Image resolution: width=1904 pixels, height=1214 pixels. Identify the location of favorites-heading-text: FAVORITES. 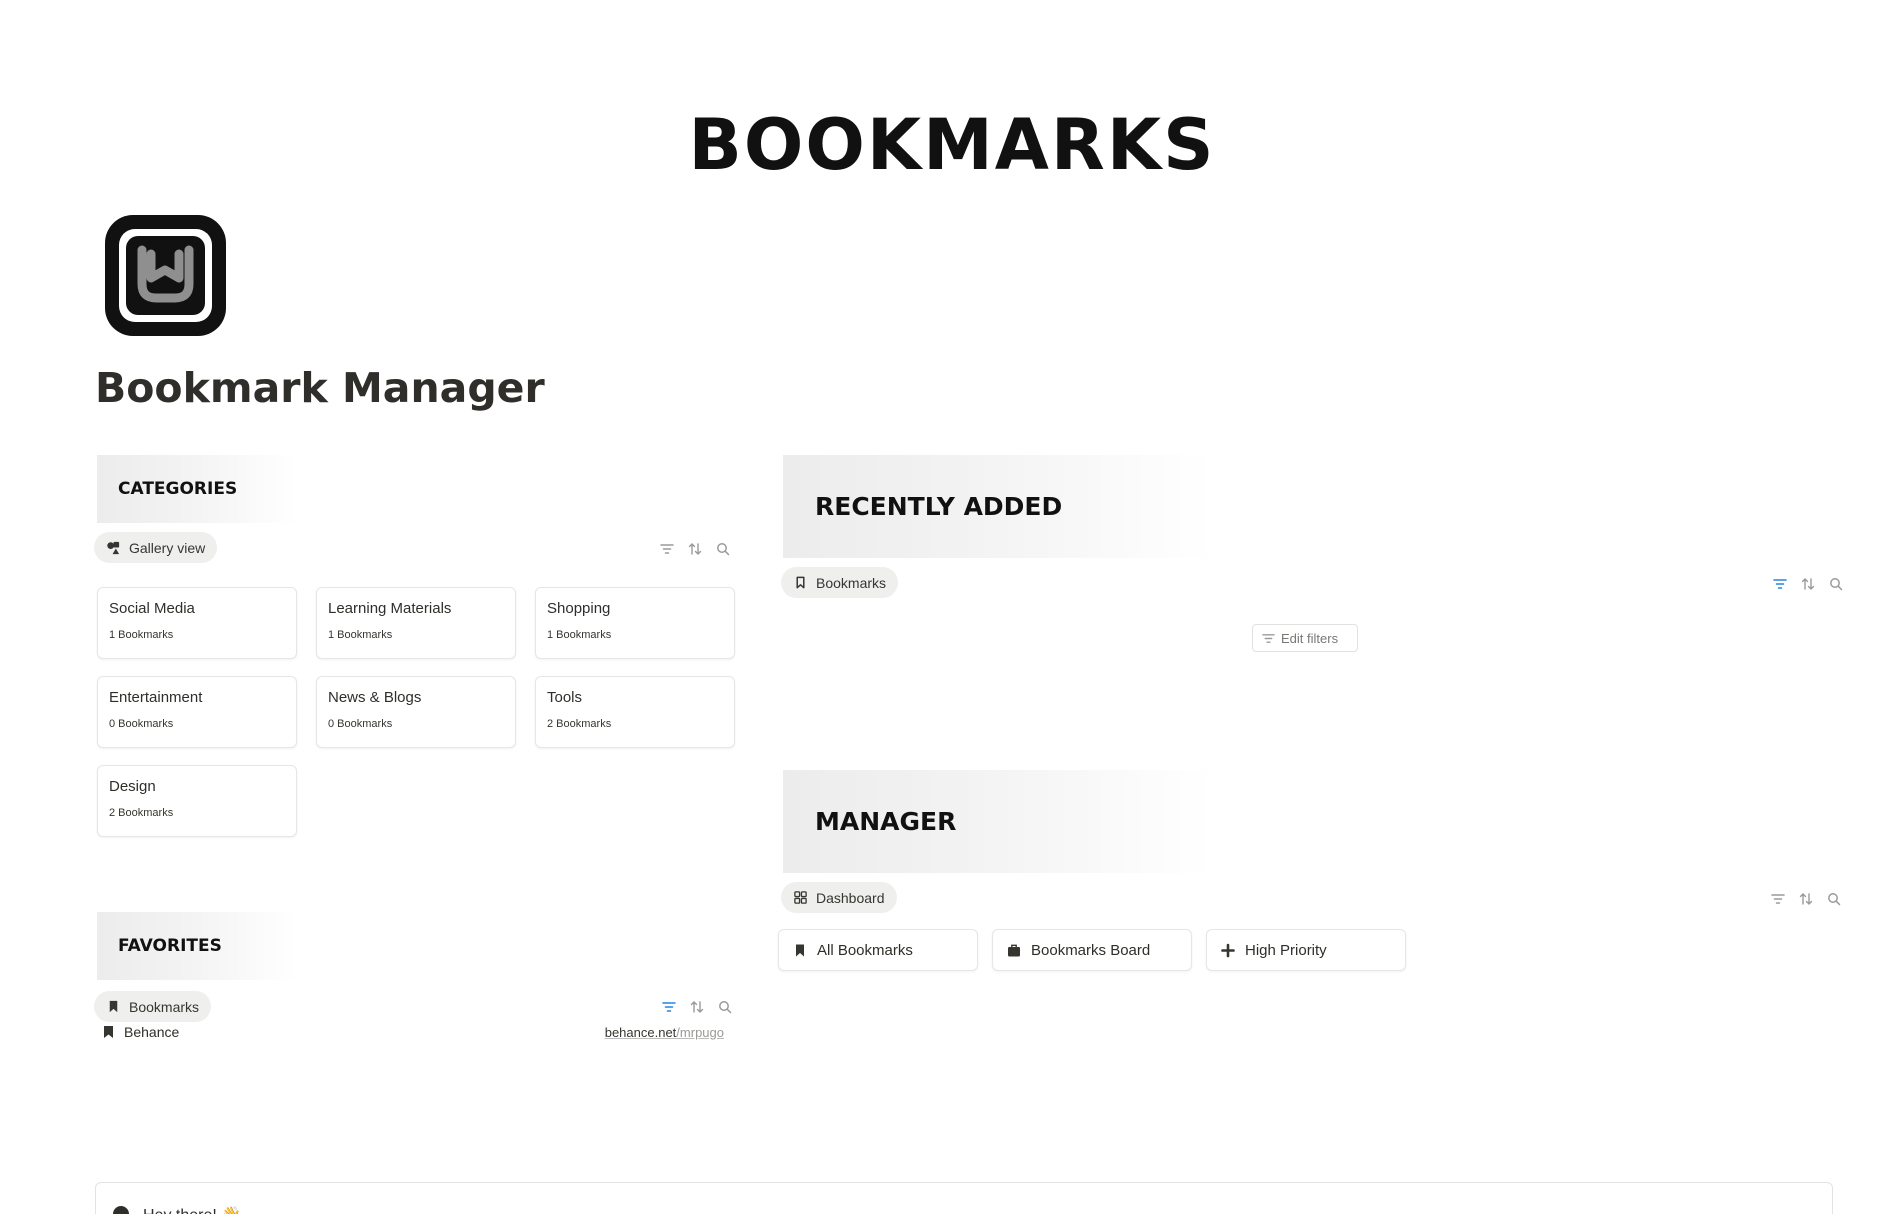
(170, 946).